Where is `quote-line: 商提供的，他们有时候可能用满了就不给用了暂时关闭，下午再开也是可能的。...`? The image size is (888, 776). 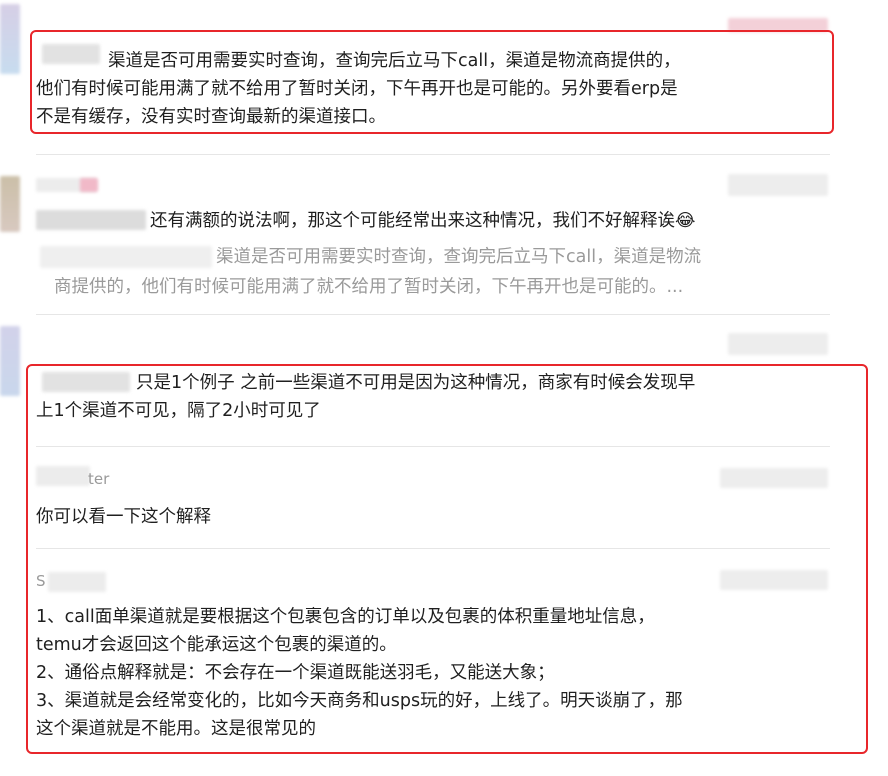 quote-line: 商提供的，他们有时候可能用满了就不给用了暂时关闭，下午再开也是可能的。... is located at coordinates (369, 287).